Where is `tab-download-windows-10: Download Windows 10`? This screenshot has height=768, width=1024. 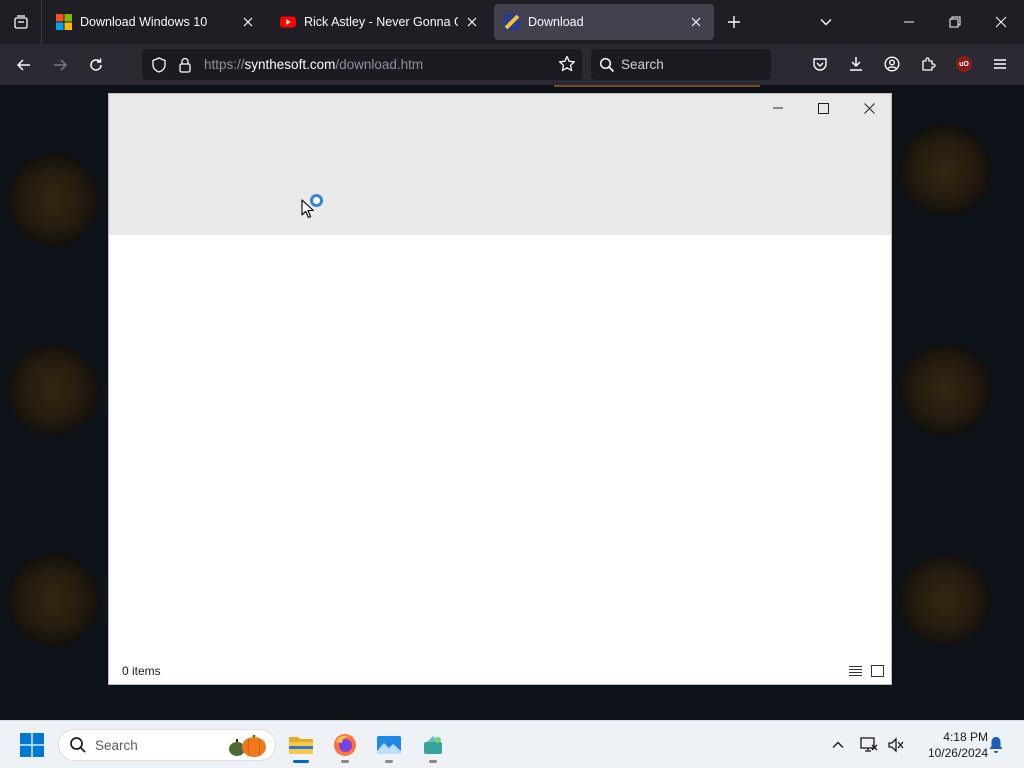
tab-download-windows-10: Download Windows 10 is located at coordinates (156, 22).